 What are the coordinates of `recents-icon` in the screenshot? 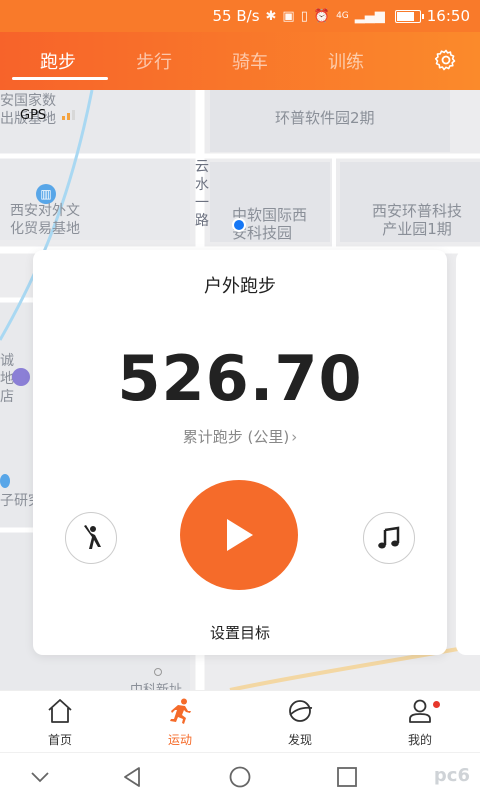 It's located at (347, 777).